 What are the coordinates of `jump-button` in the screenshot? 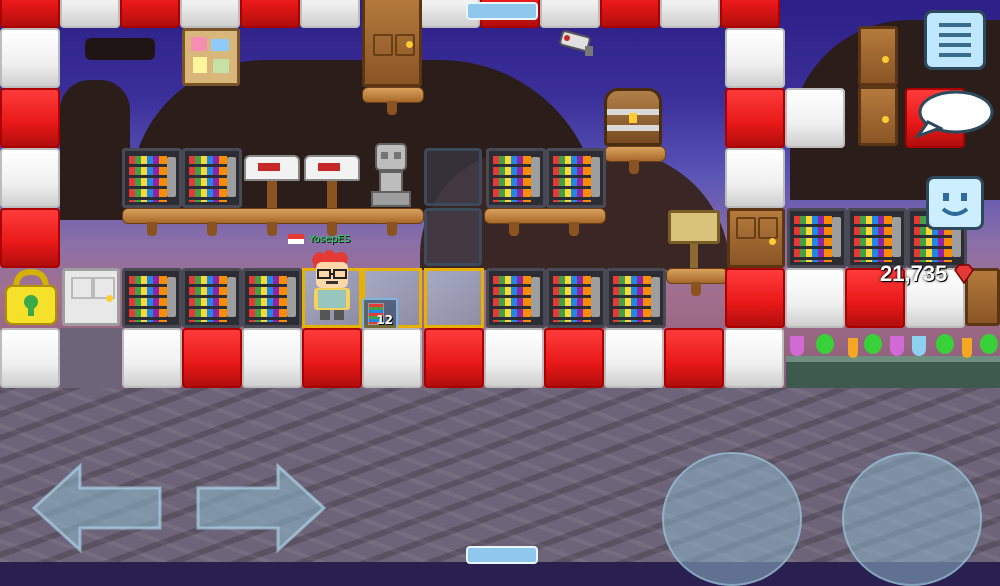 It's located at (732, 519).